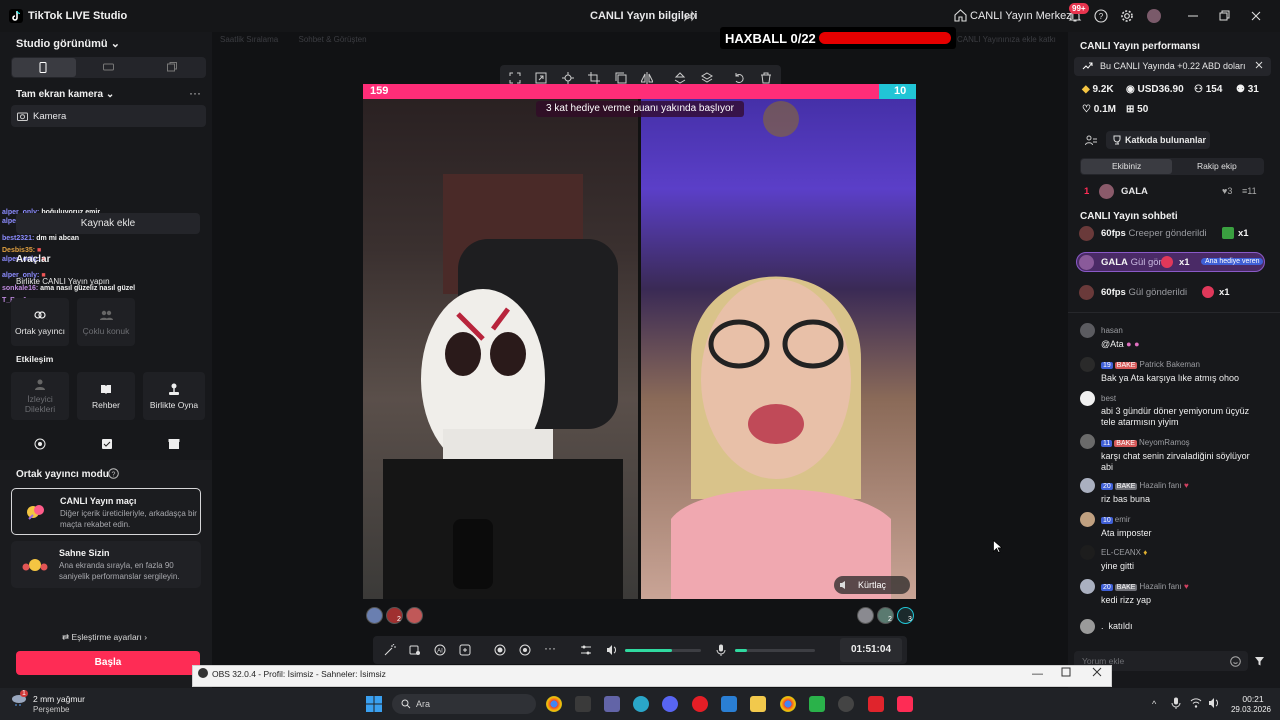 The image size is (1280, 720). What do you see at coordinates (374, 704) in the screenshot?
I see `windows-start-icon` at bounding box center [374, 704].